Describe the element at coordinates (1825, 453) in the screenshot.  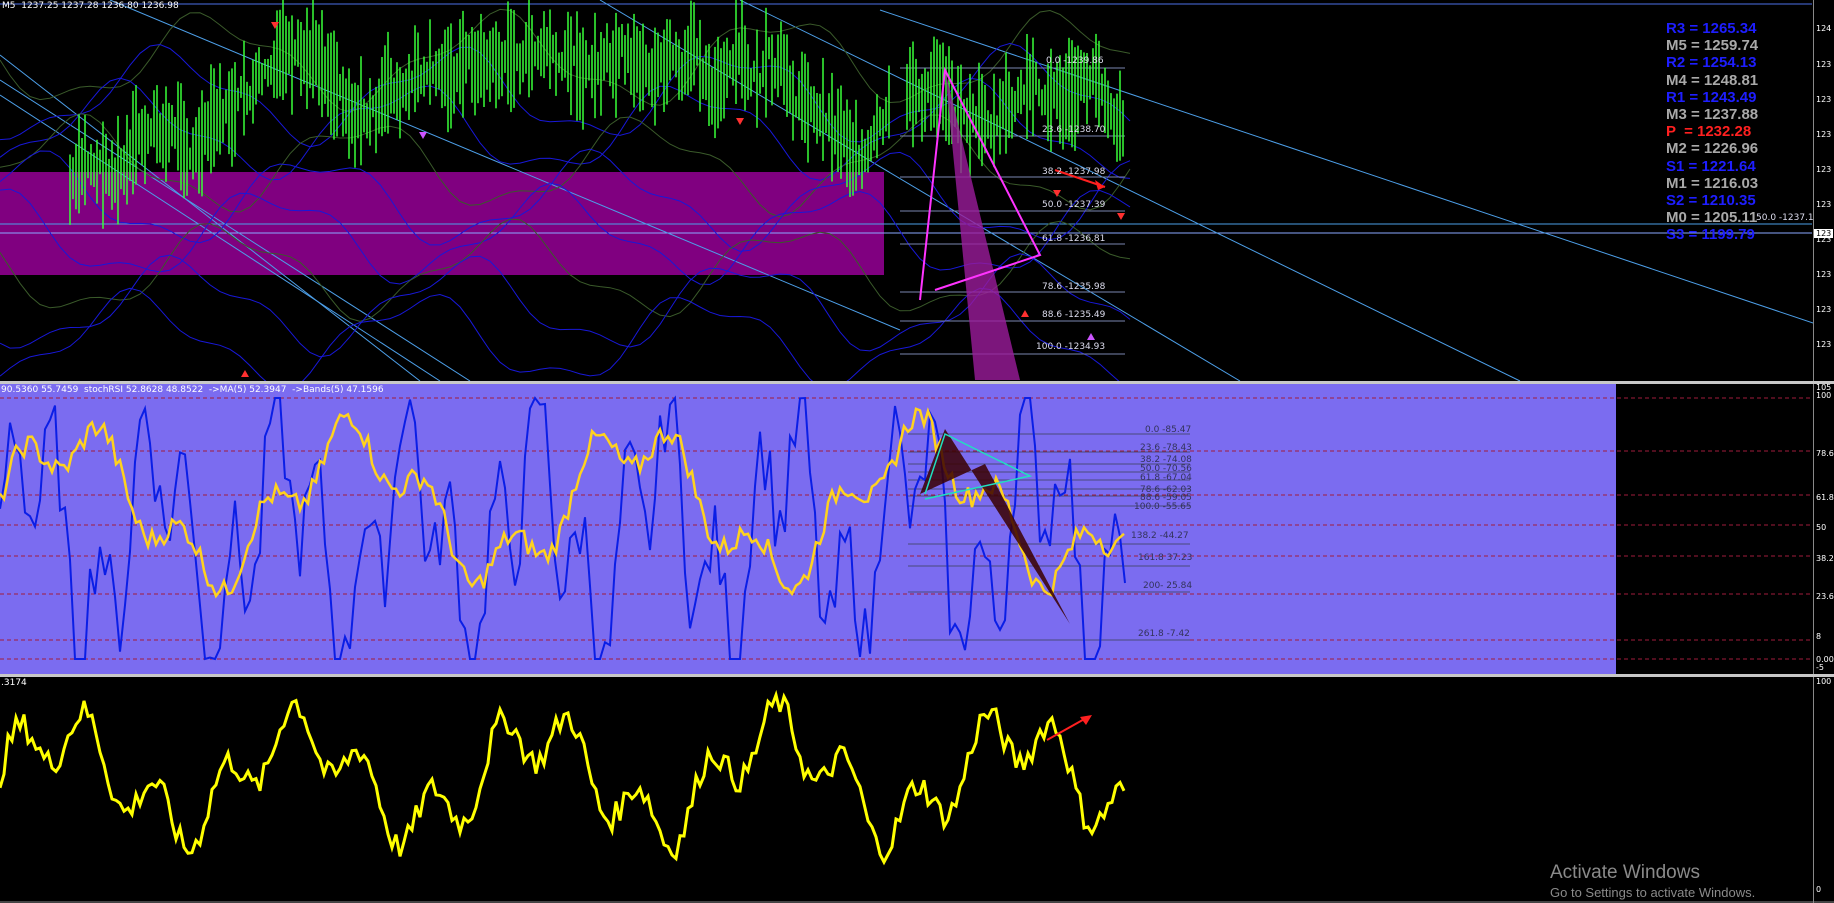
I see `rsi-tick: 78.6` at that location.